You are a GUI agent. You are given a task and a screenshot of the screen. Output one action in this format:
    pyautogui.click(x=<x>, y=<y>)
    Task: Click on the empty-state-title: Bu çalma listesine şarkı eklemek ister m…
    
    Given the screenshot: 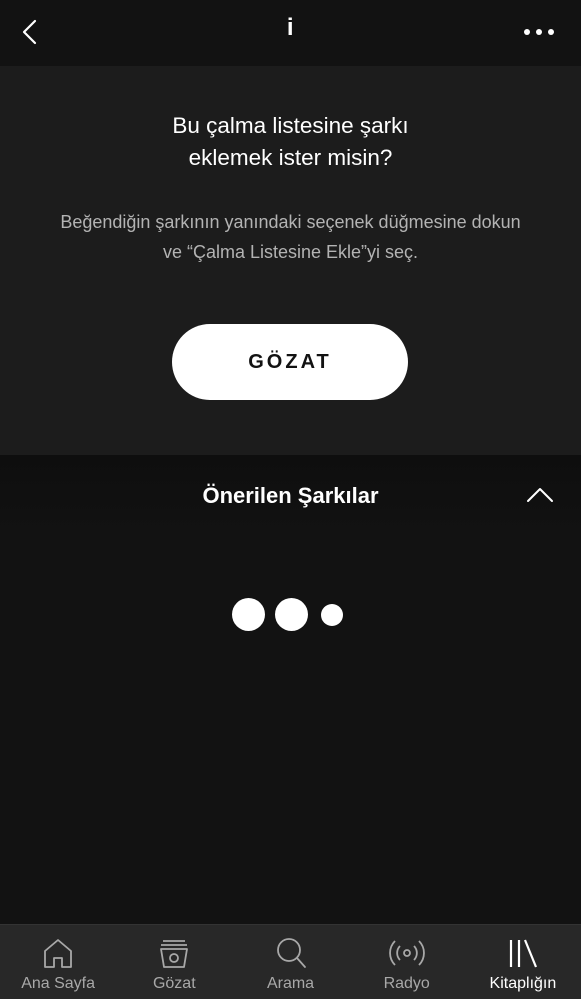 What is the action you would take?
    pyautogui.click(x=290, y=142)
    